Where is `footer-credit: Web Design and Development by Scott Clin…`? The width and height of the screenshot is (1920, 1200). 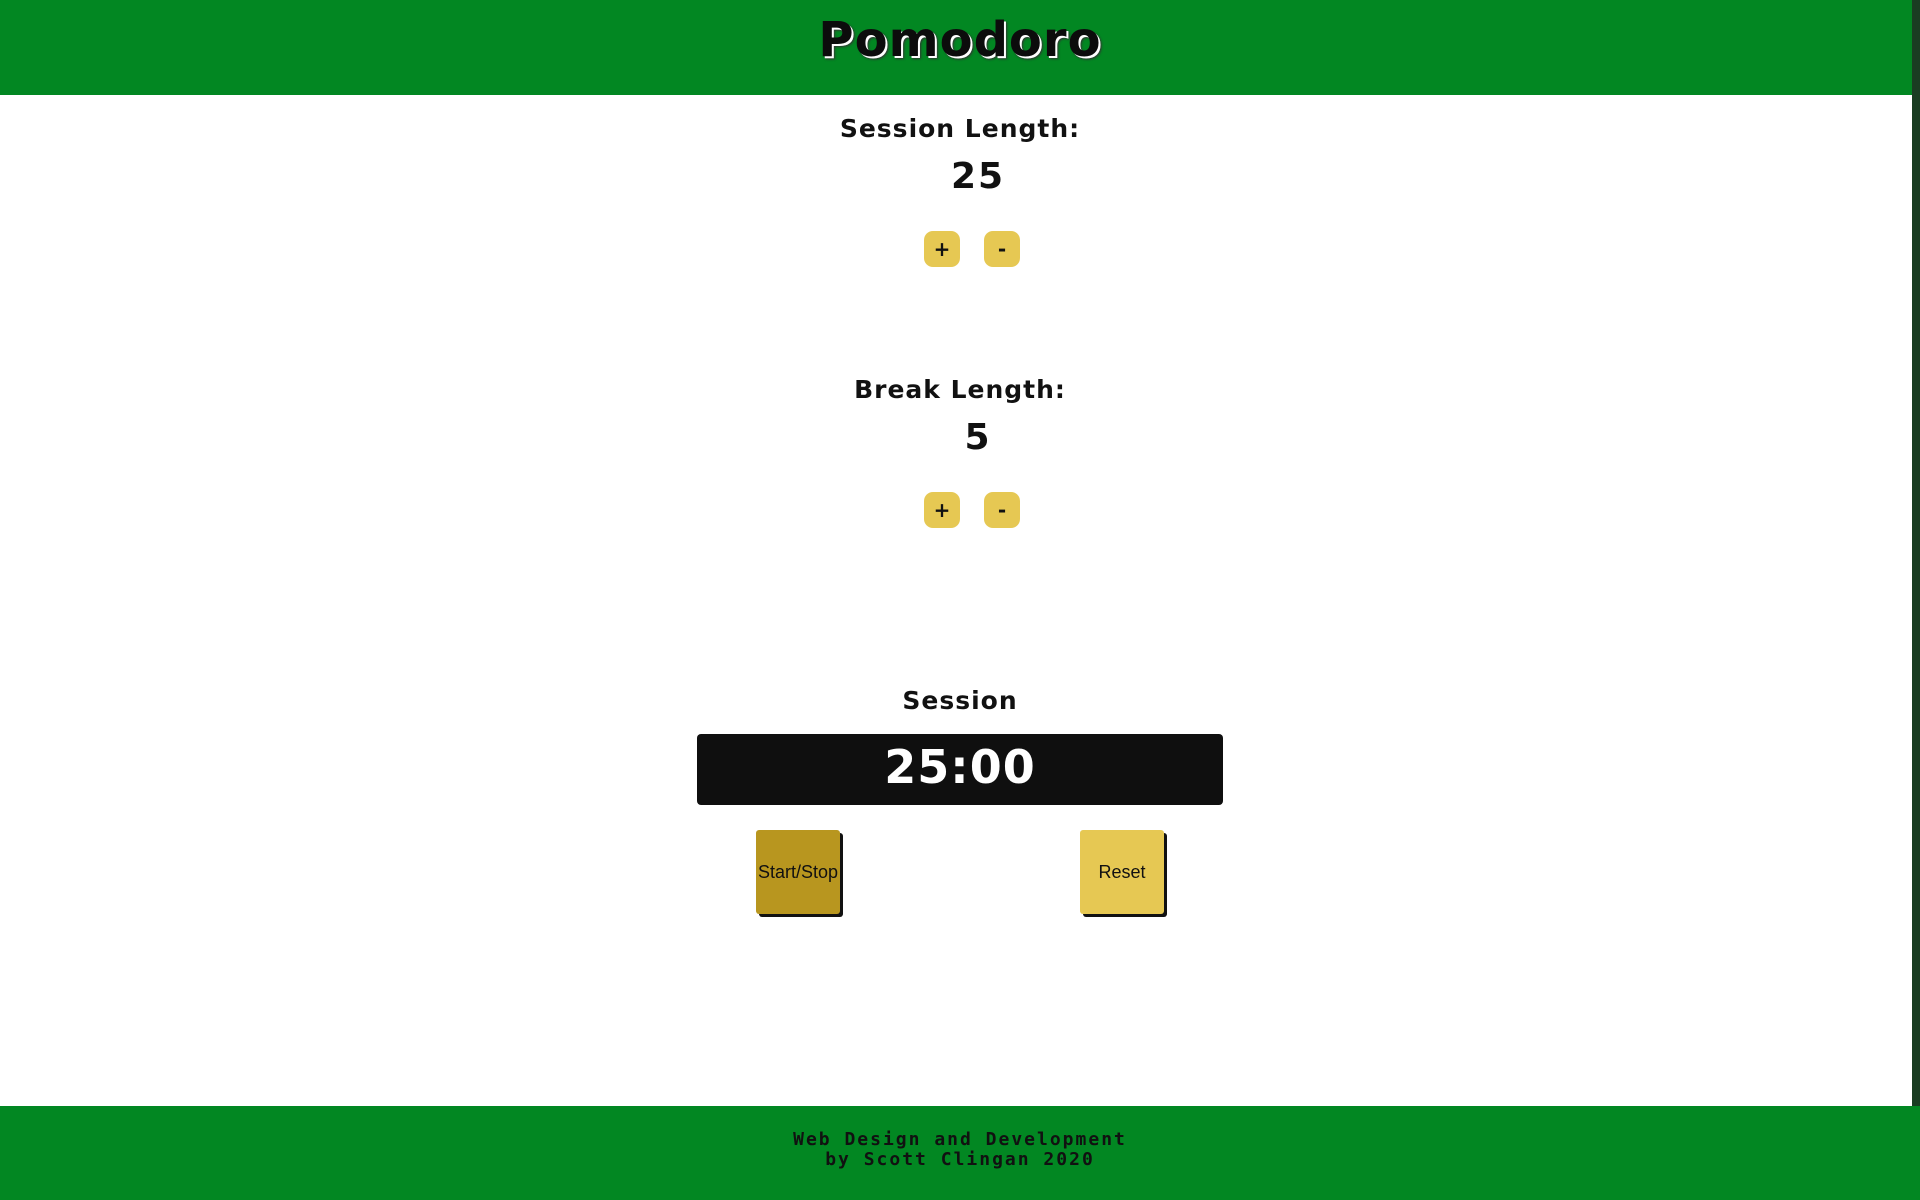 footer-credit: Web Design and Development by Scott Clin… is located at coordinates (960, 1138).